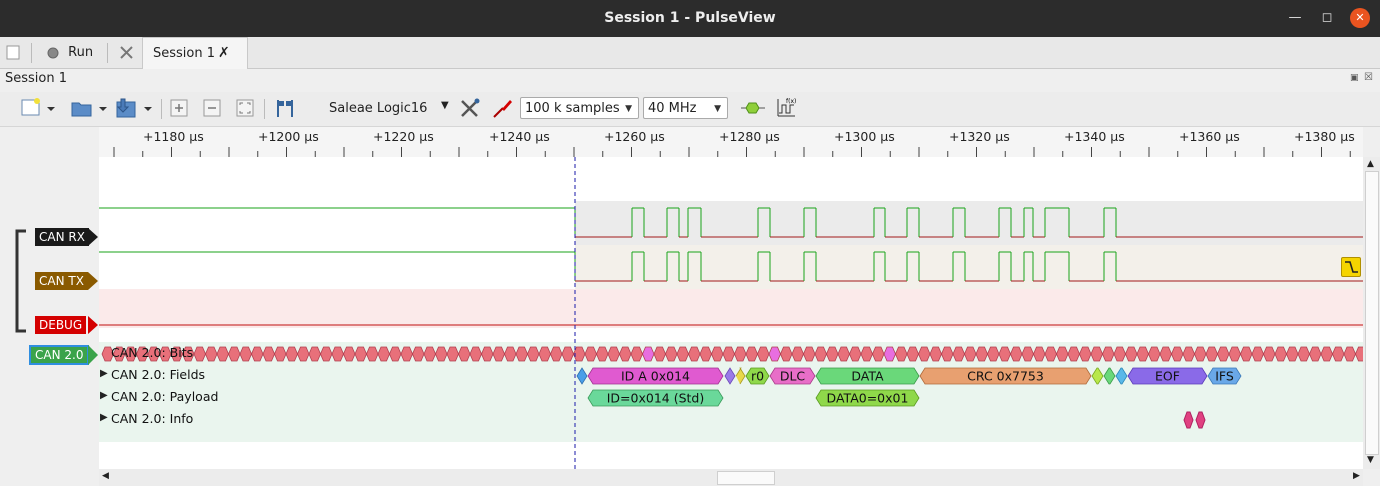 The width and height of the screenshot is (1380, 486). Describe the element at coordinates (61, 325) in the screenshot. I see `channel-label-debug: DEBUG` at that location.